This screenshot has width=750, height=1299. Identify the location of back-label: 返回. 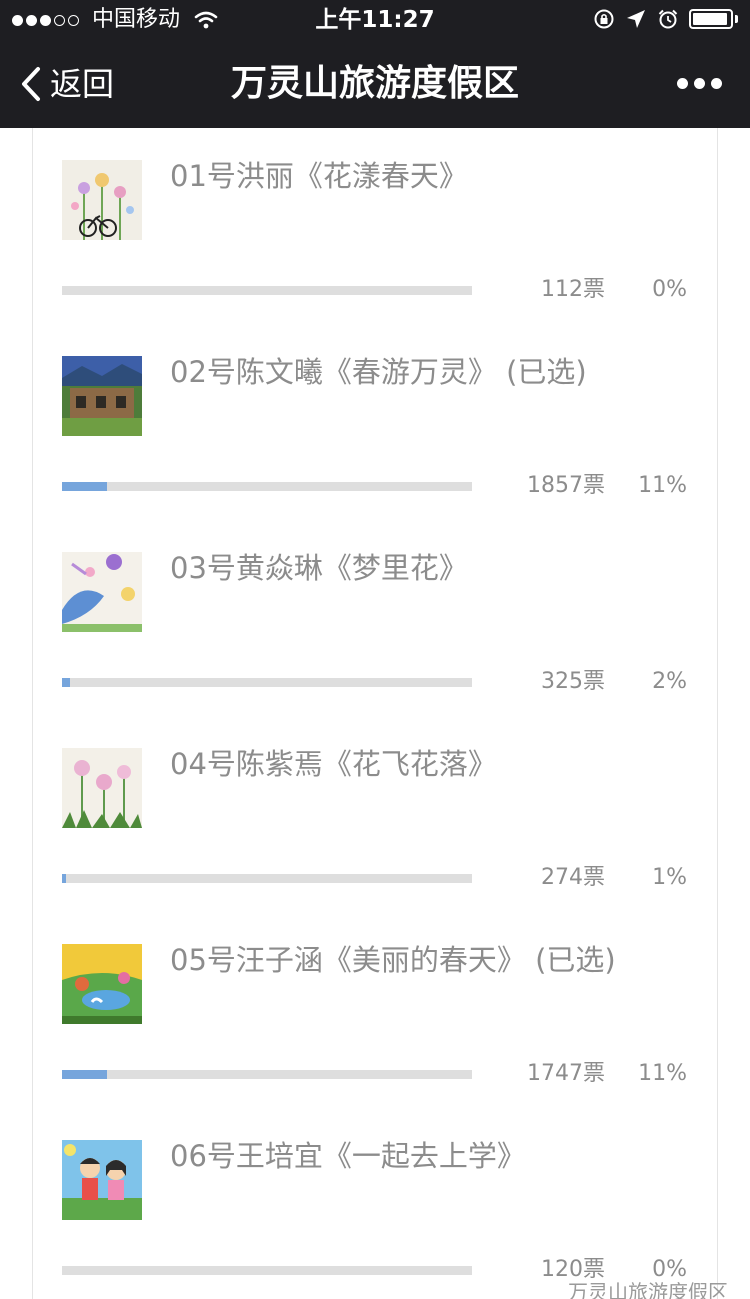
(82, 84).